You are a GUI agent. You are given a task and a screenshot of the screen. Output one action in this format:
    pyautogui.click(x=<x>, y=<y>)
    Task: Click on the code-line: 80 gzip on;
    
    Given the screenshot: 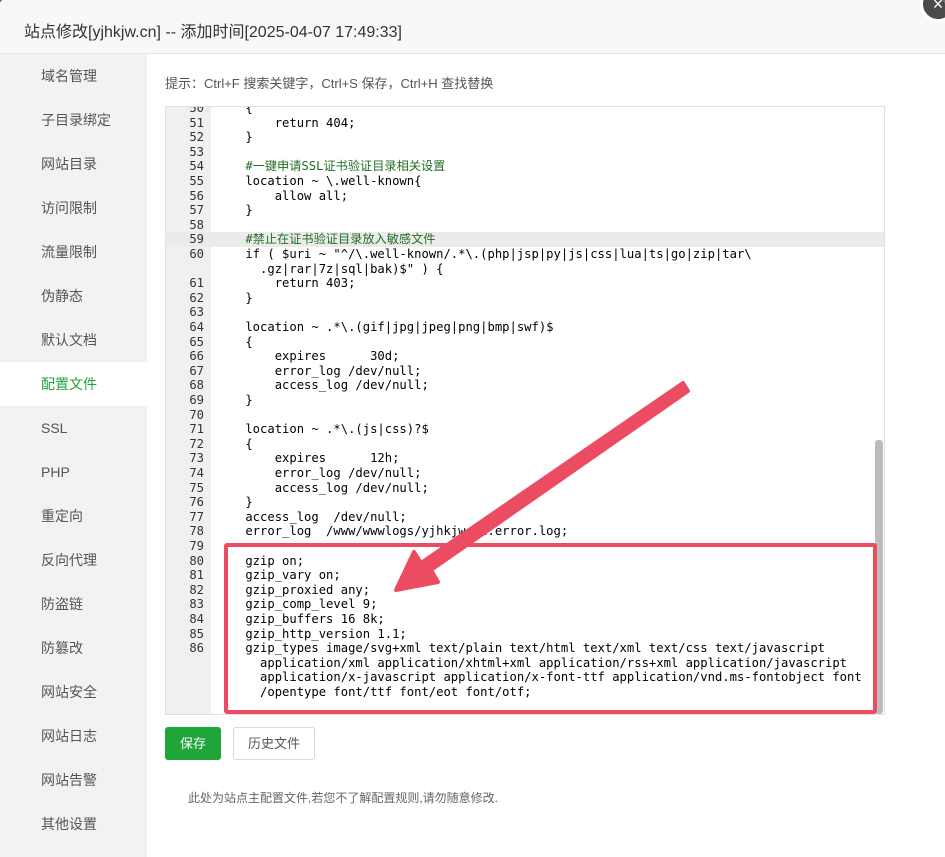 What is the action you would take?
    pyautogui.click(x=525, y=561)
    